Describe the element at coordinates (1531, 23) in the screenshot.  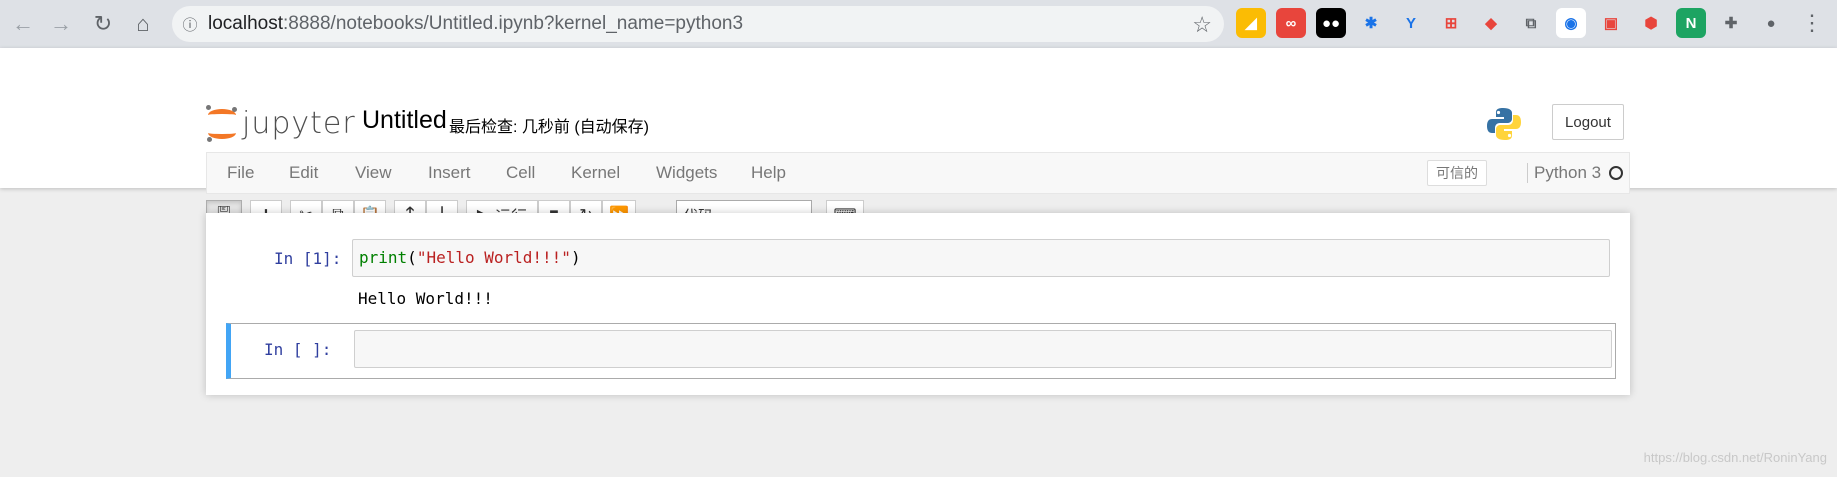
I see `copy-ext-icon: ⧉` at that location.